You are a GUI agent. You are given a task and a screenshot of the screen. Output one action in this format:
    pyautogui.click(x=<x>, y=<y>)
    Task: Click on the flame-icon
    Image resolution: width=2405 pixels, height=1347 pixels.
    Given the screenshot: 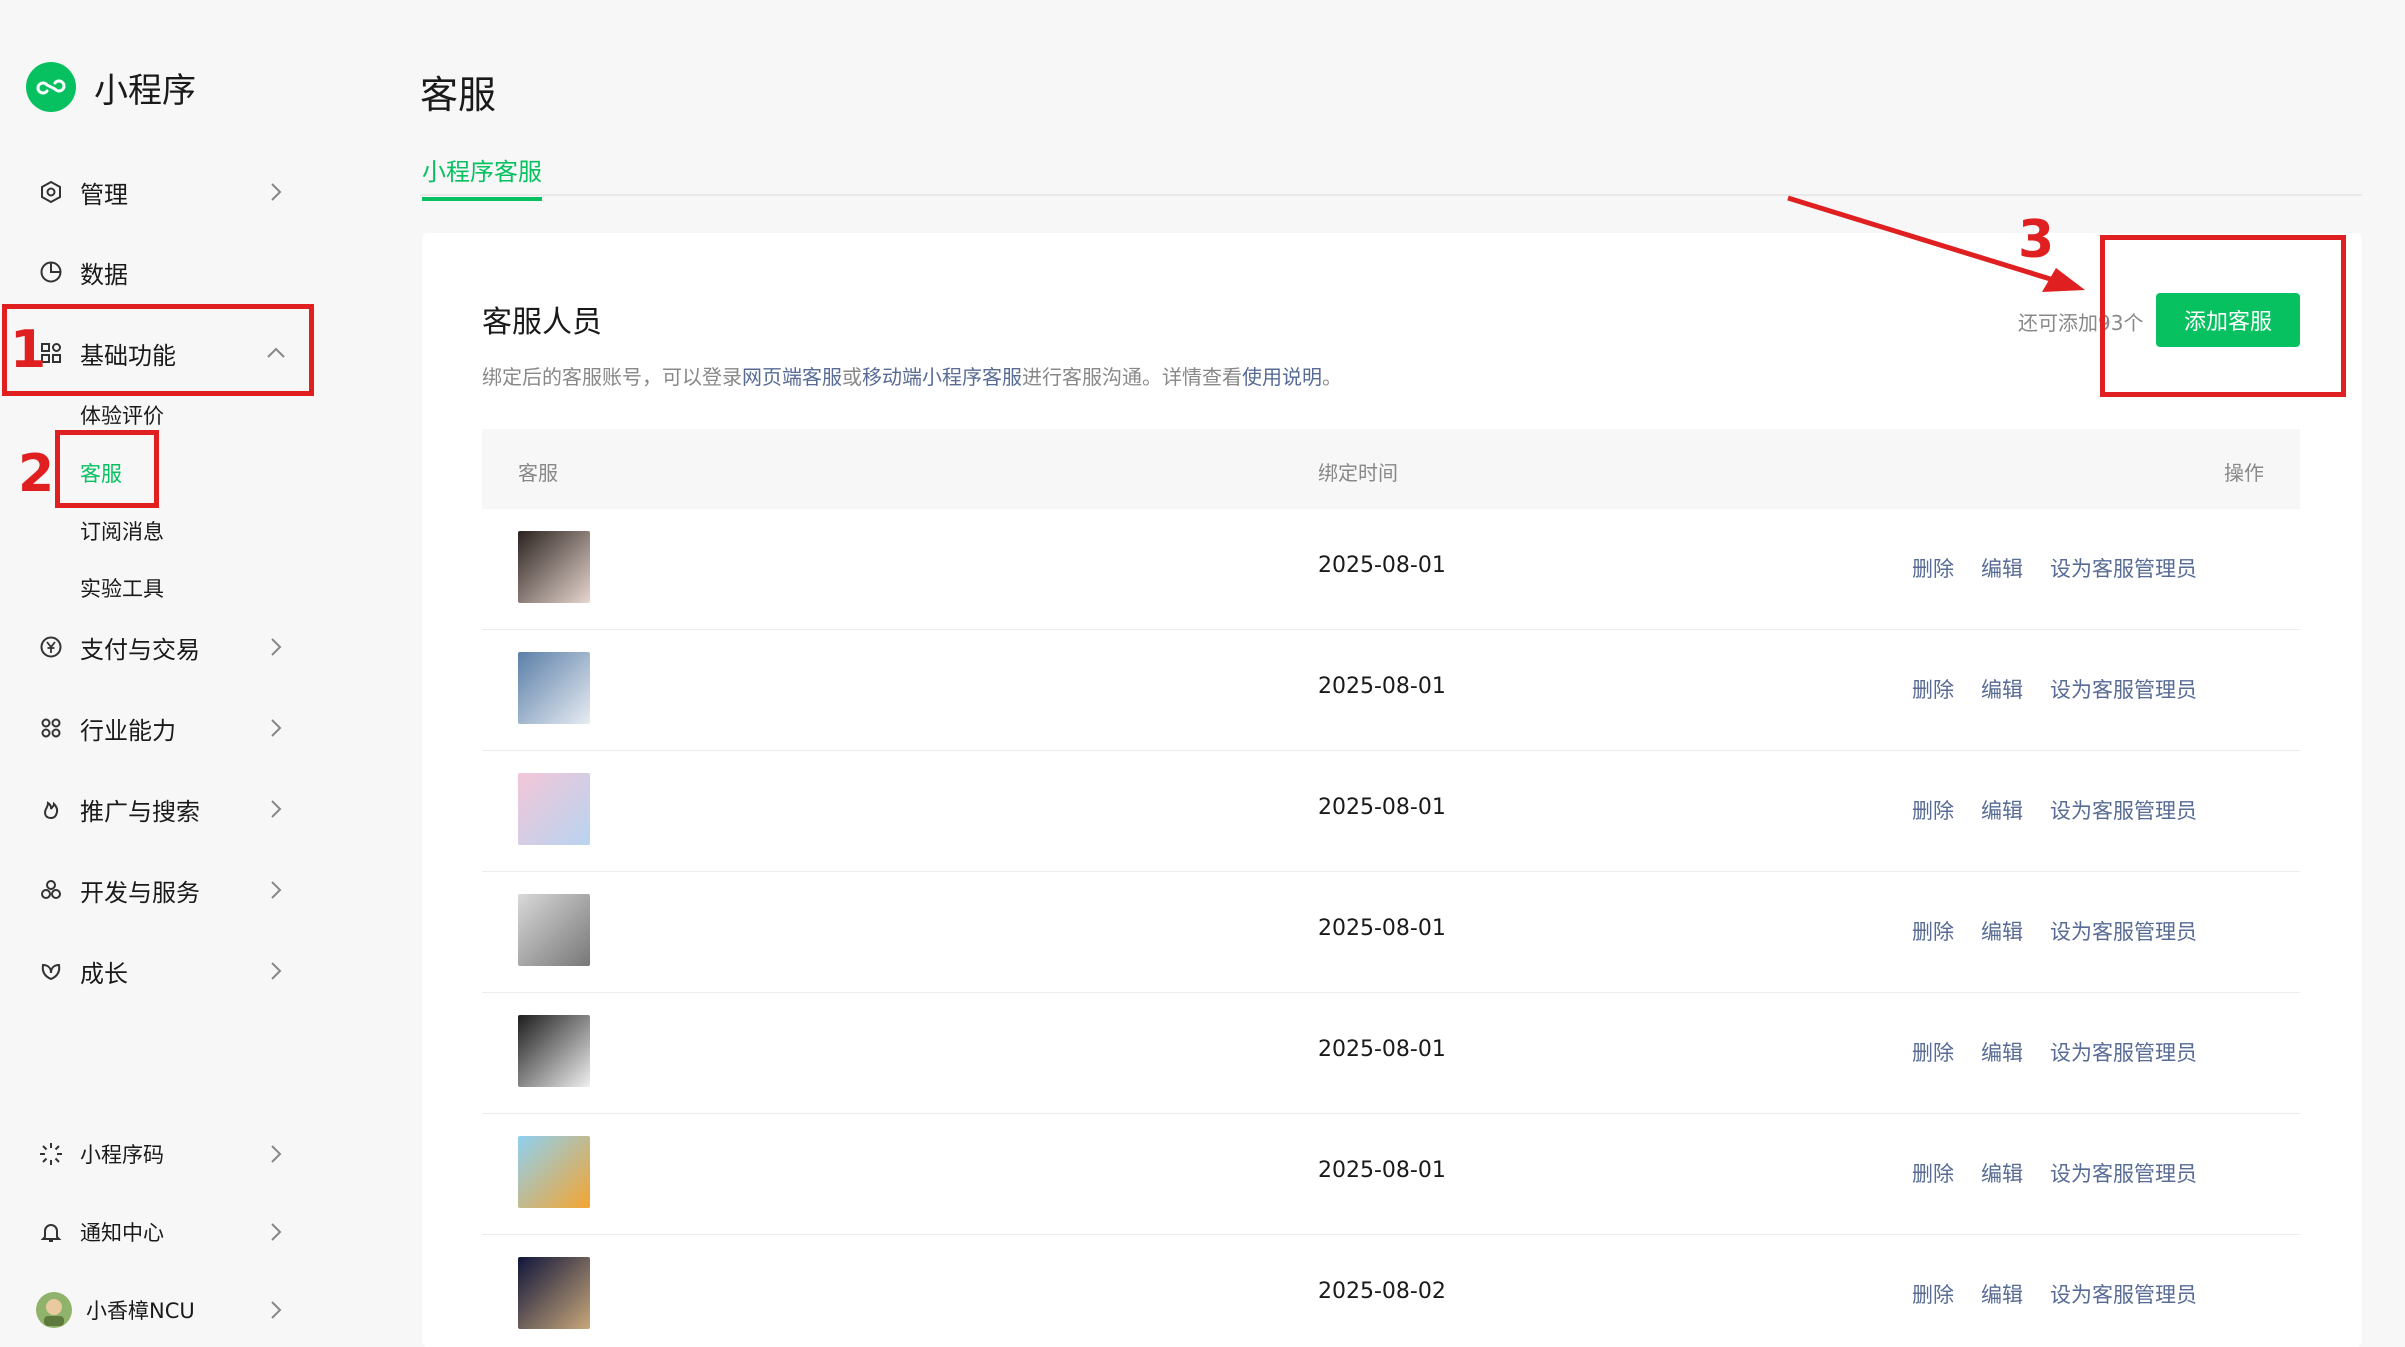 What is the action you would take?
    pyautogui.click(x=51, y=809)
    